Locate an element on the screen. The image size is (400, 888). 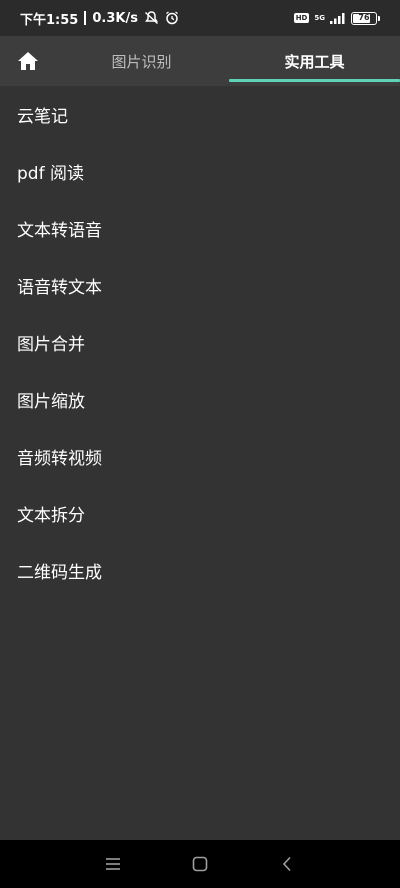
tab-label: 实用工具 is located at coordinates (314, 61).